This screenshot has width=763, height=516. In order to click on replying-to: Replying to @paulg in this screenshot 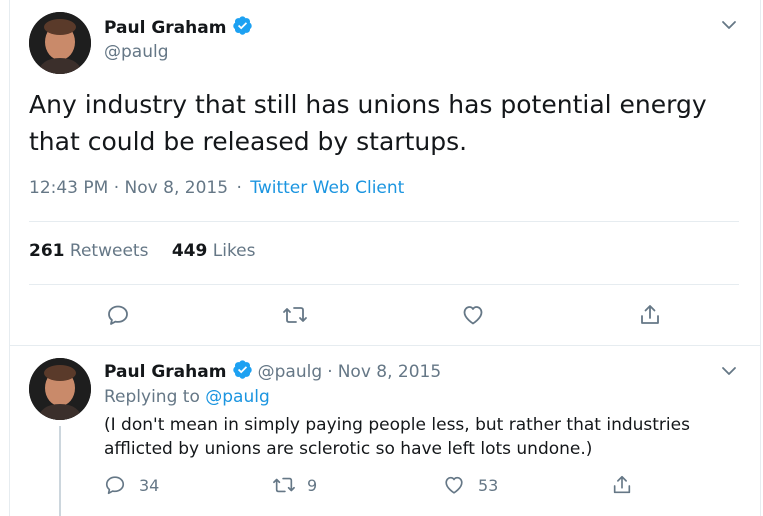, I will do `click(187, 397)`.